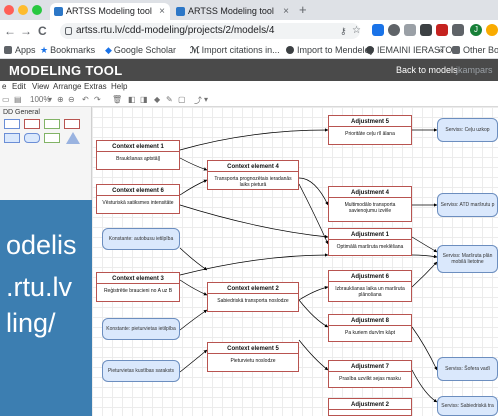 The height and width of the screenshot is (416, 498). Describe the element at coordinates (40, 86) in the screenshot. I see `menu-view: View` at that location.